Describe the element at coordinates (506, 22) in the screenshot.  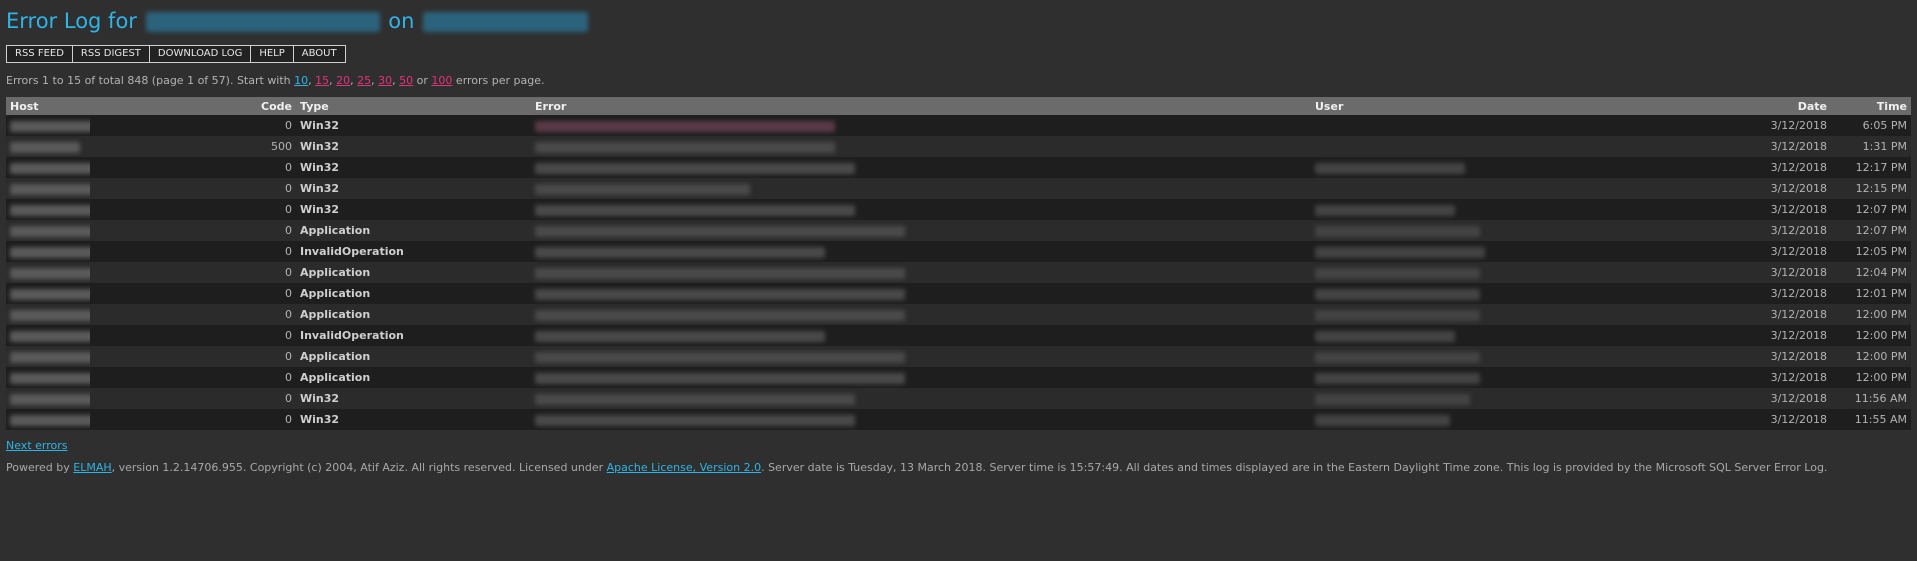
I see `host-name-redacted` at that location.